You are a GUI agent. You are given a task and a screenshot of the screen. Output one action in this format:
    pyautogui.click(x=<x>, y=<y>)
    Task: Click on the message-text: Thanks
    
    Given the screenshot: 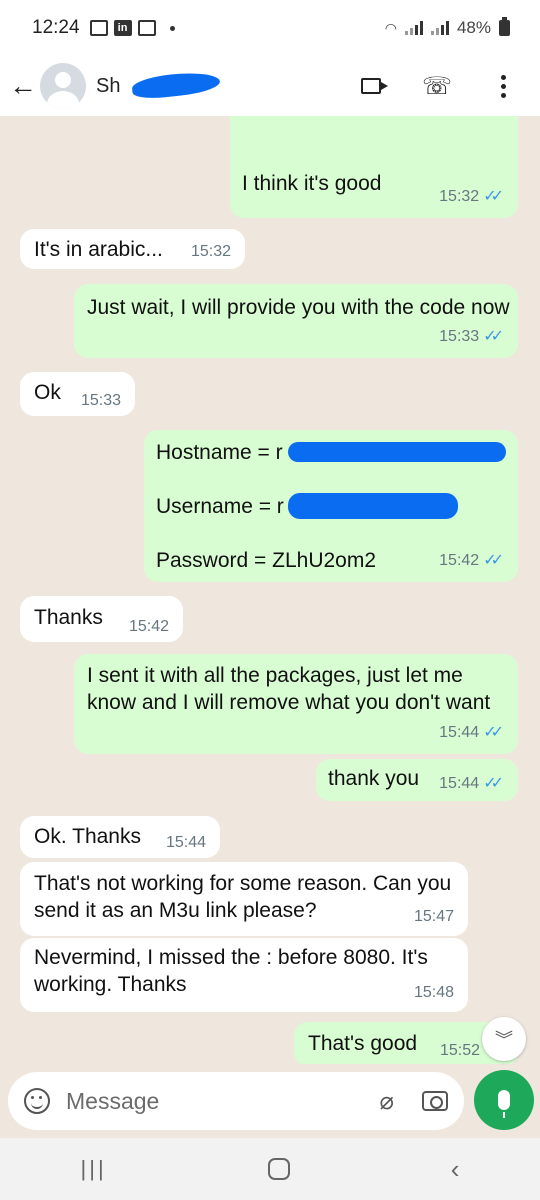 What is the action you would take?
    pyautogui.click(x=68, y=617)
    